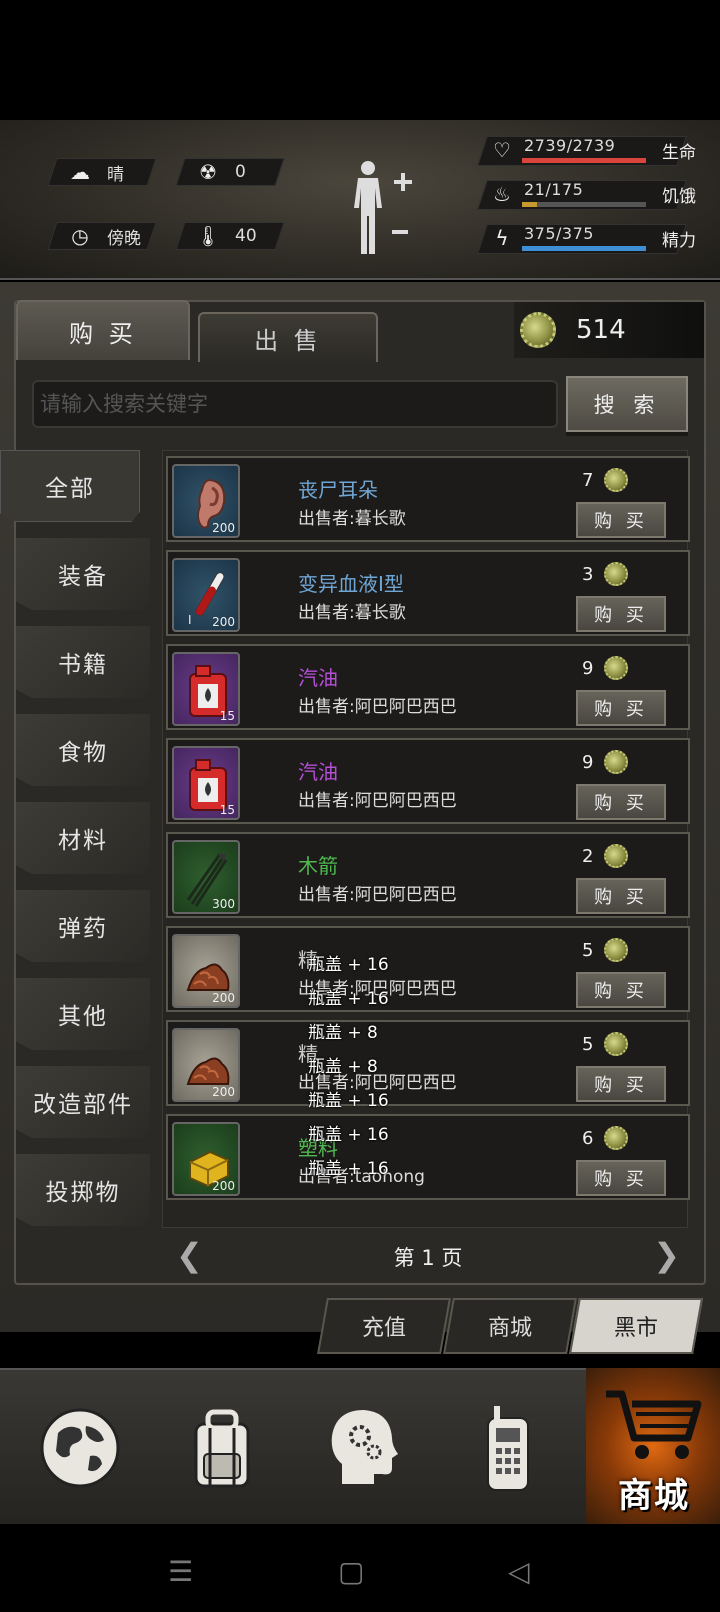 The width and height of the screenshot is (720, 1612). I want to click on tab-mall: 商城, so click(510, 1326).